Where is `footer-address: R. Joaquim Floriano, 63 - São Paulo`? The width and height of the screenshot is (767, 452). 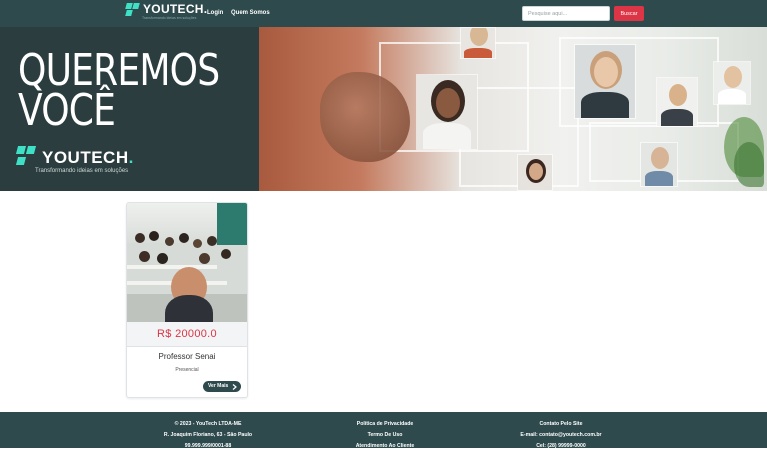
footer-address: R. Joaquim Floriano, 63 - São Paulo is located at coordinates (208, 435).